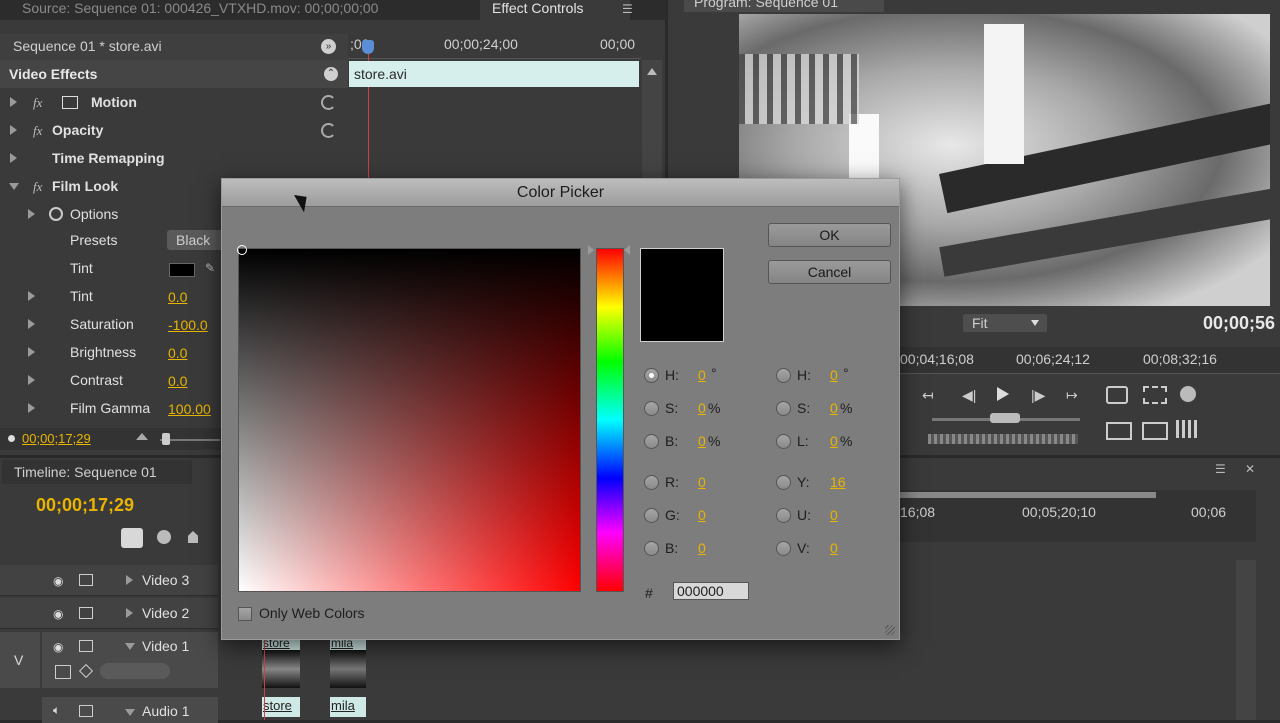 The image size is (1280, 723). What do you see at coordinates (928, 395) in the screenshot?
I see `mark-in-icon: ↤` at bounding box center [928, 395].